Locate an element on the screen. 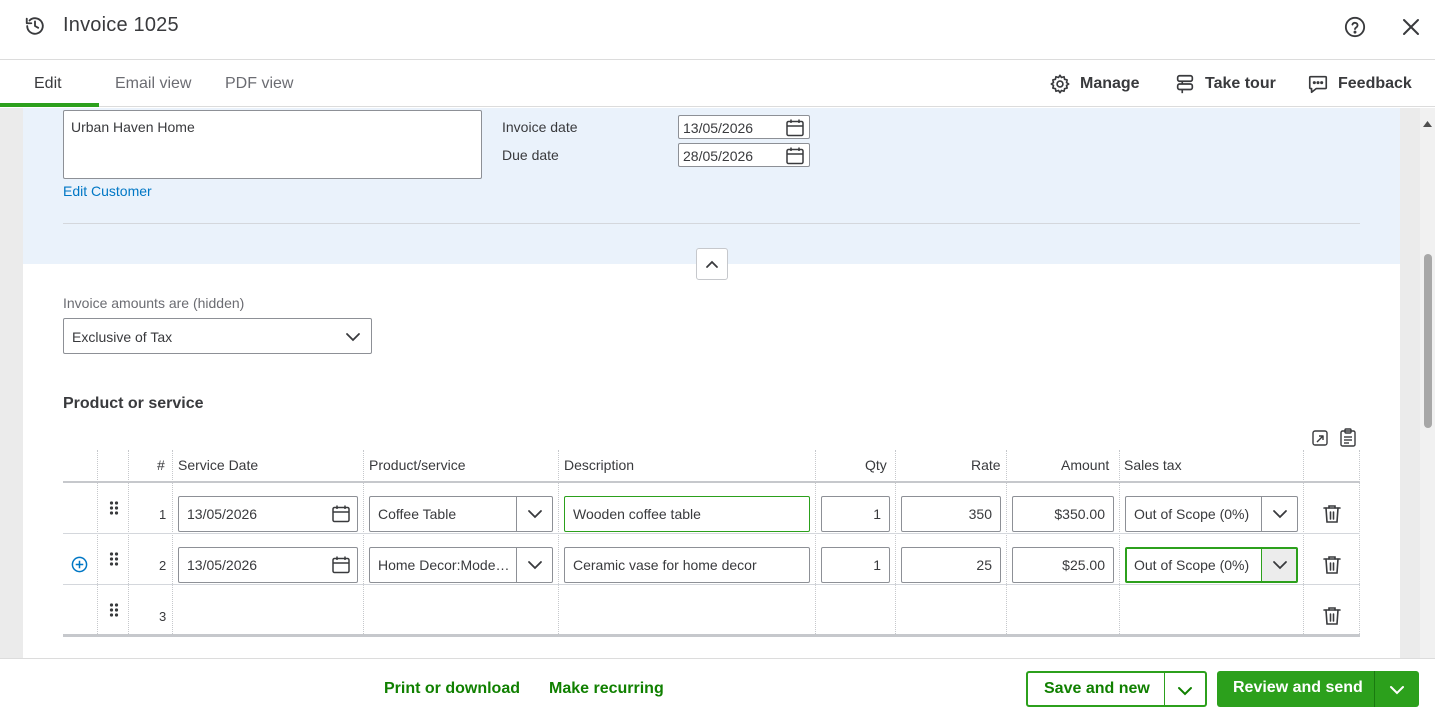 This screenshot has height=718, width=1435. table-bottom-border is located at coordinates (711, 635).